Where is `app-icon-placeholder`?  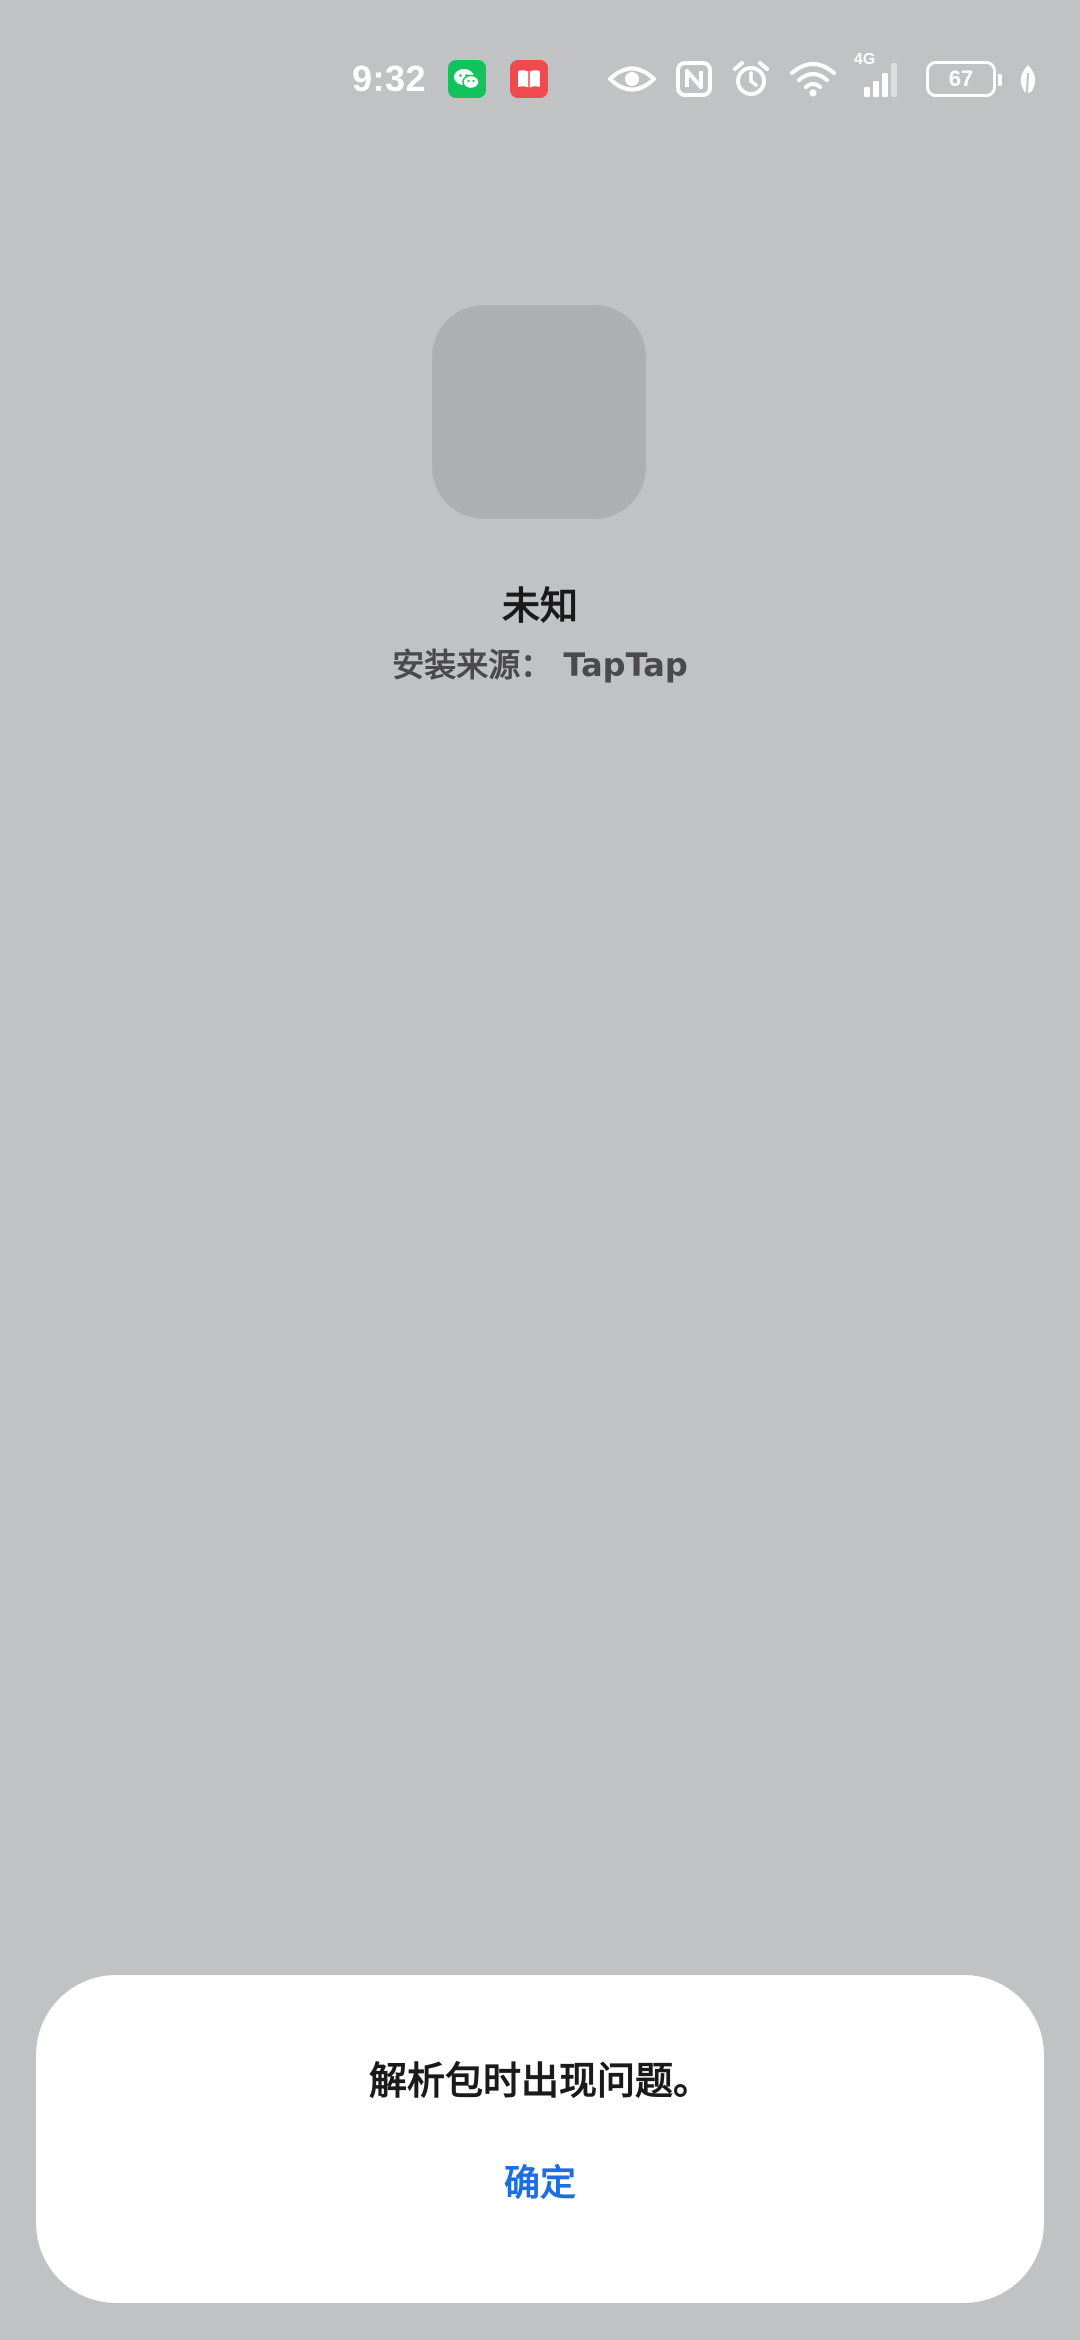
app-icon-placeholder is located at coordinates (539, 412).